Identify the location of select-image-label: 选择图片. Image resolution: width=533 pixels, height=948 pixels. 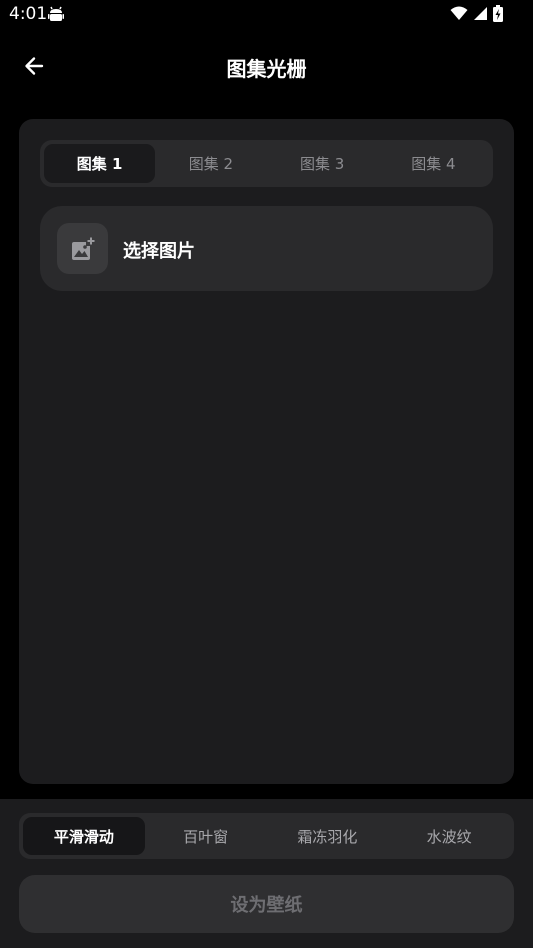
(159, 251).